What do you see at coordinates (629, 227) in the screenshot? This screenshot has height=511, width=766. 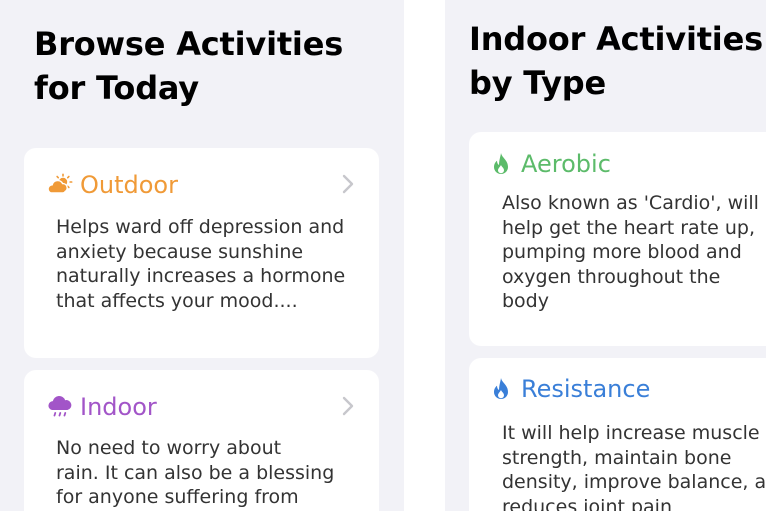 I see `description-line: help get the heart rate up,` at bounding box center [629, 227].